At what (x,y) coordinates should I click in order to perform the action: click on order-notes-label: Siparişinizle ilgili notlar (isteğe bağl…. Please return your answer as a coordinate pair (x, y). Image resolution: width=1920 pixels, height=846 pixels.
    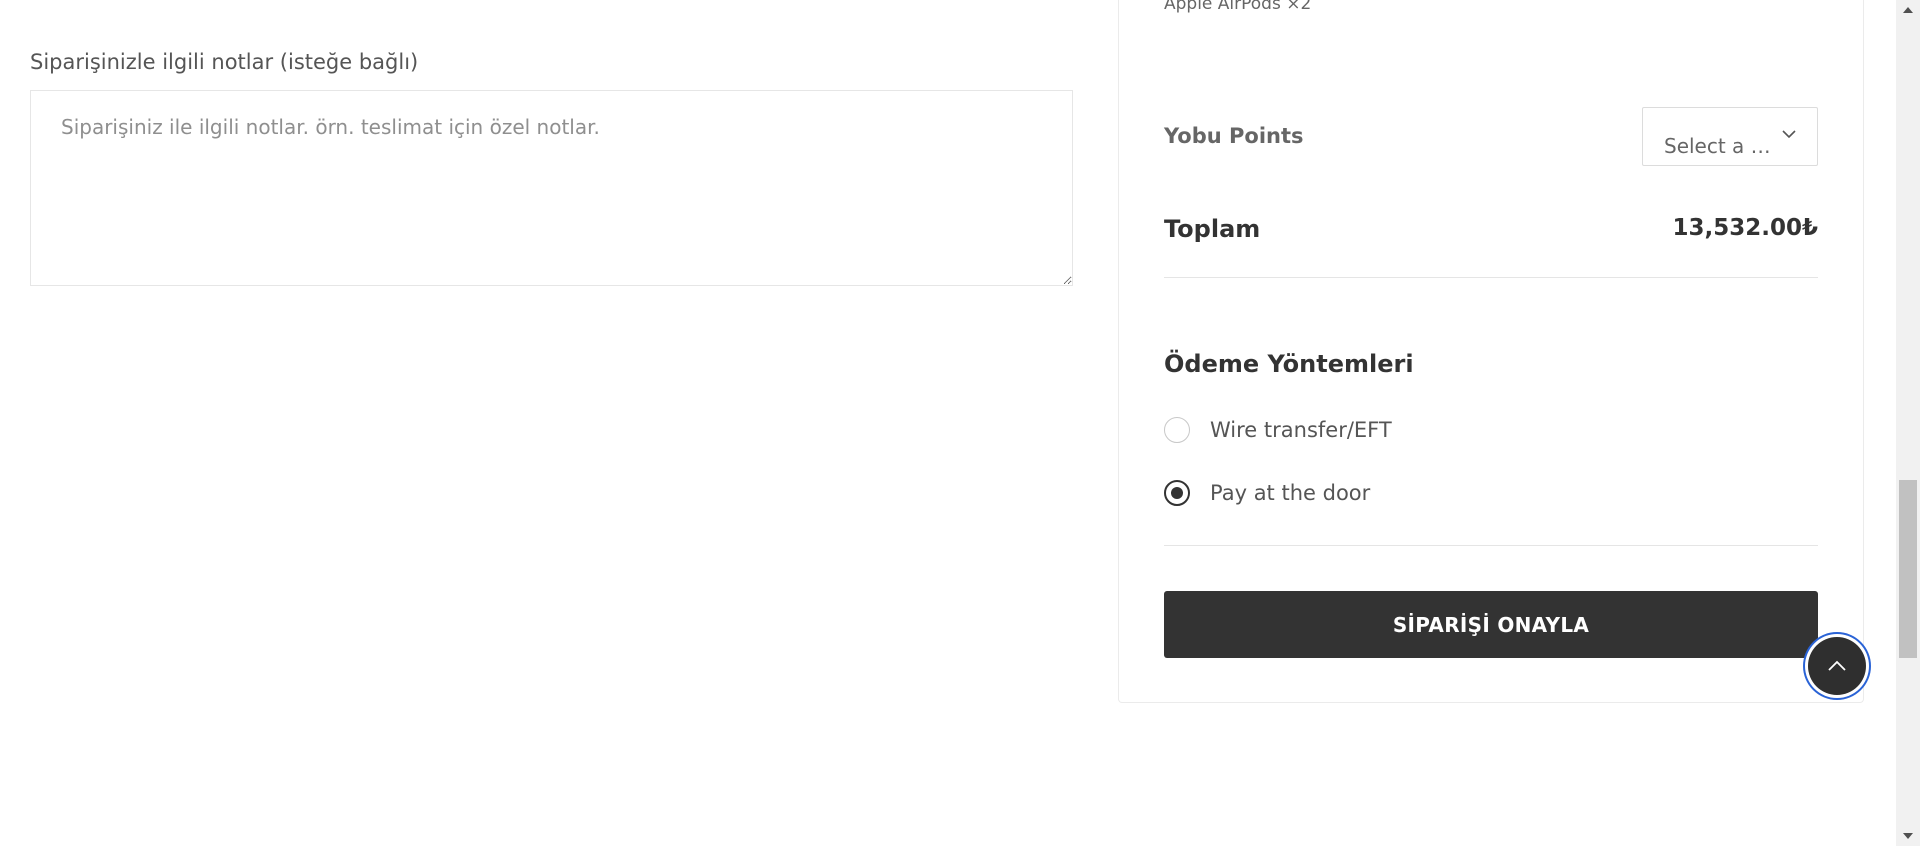
    Looking at the image, I should click on (224, 62).